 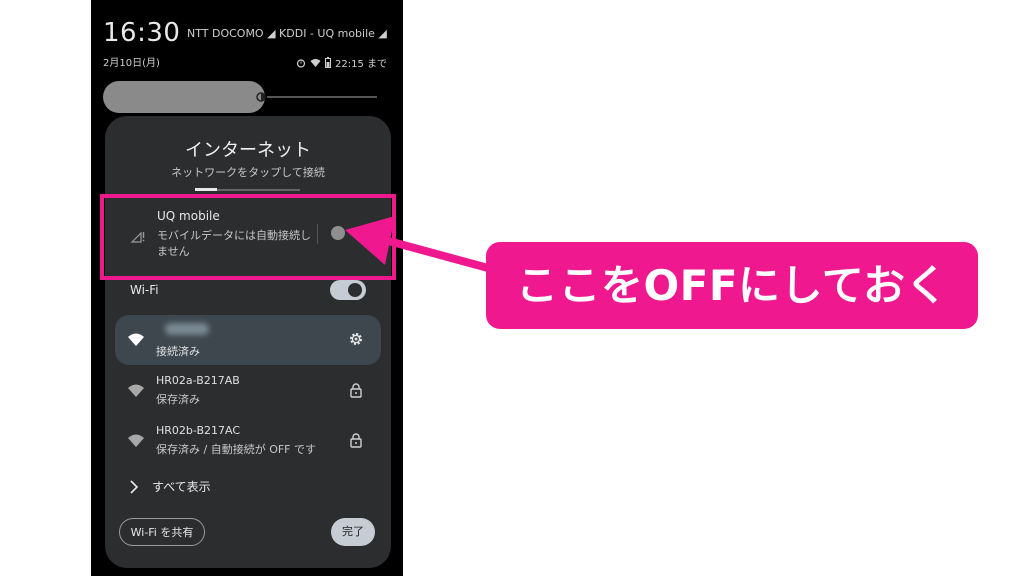 What do you see at coordinates (328, 62) in the screenshot?
I see `battery-icon` at bounding box center [328, 62].